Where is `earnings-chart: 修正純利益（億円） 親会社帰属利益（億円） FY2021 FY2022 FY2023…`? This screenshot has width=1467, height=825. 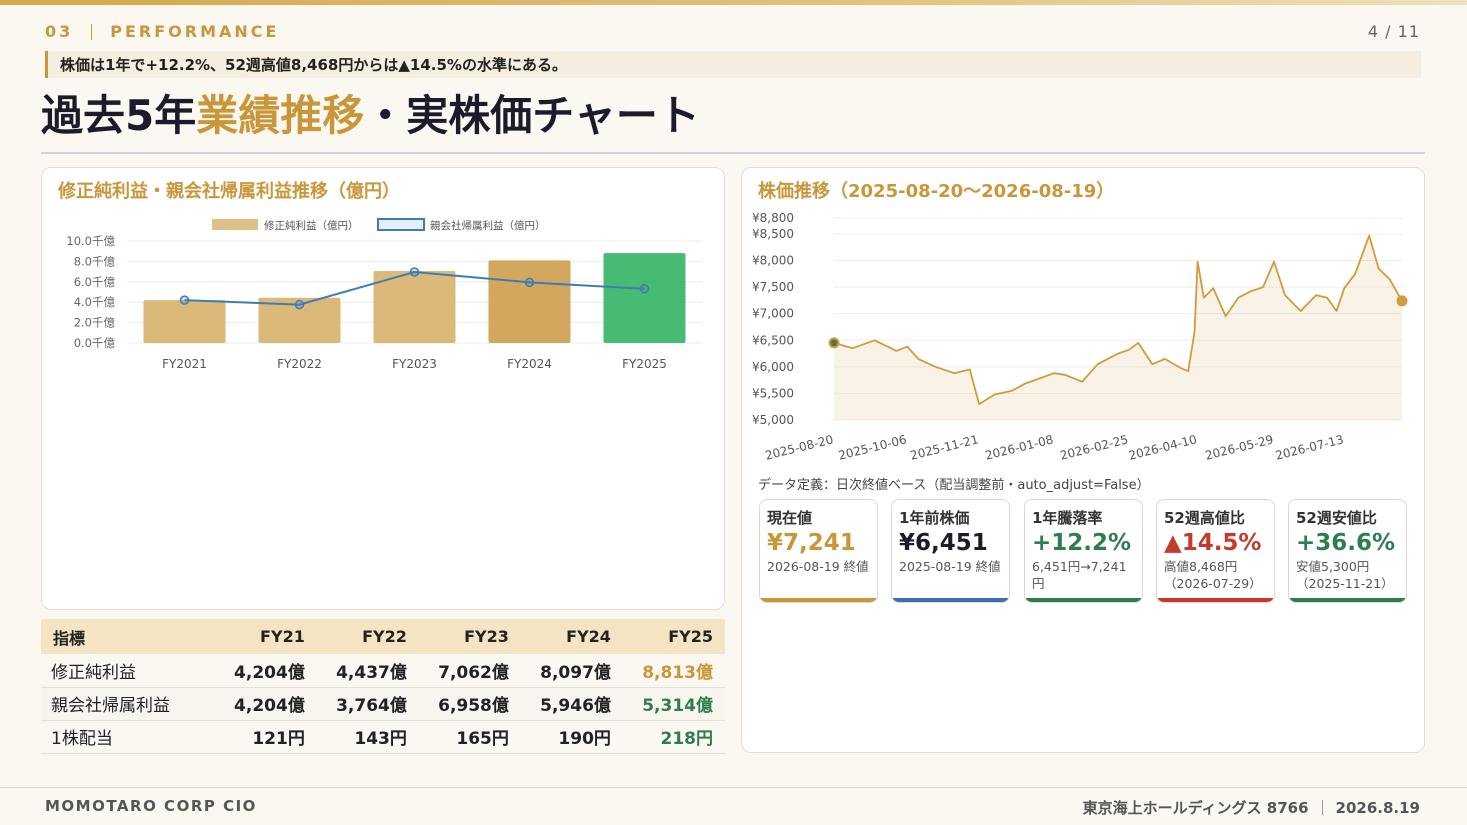 earnings-chart: 修正純利益（億円） 親会社帰属利益（億円） FY2021 FY2022 FY2023… is located at coordinates (384, 294).